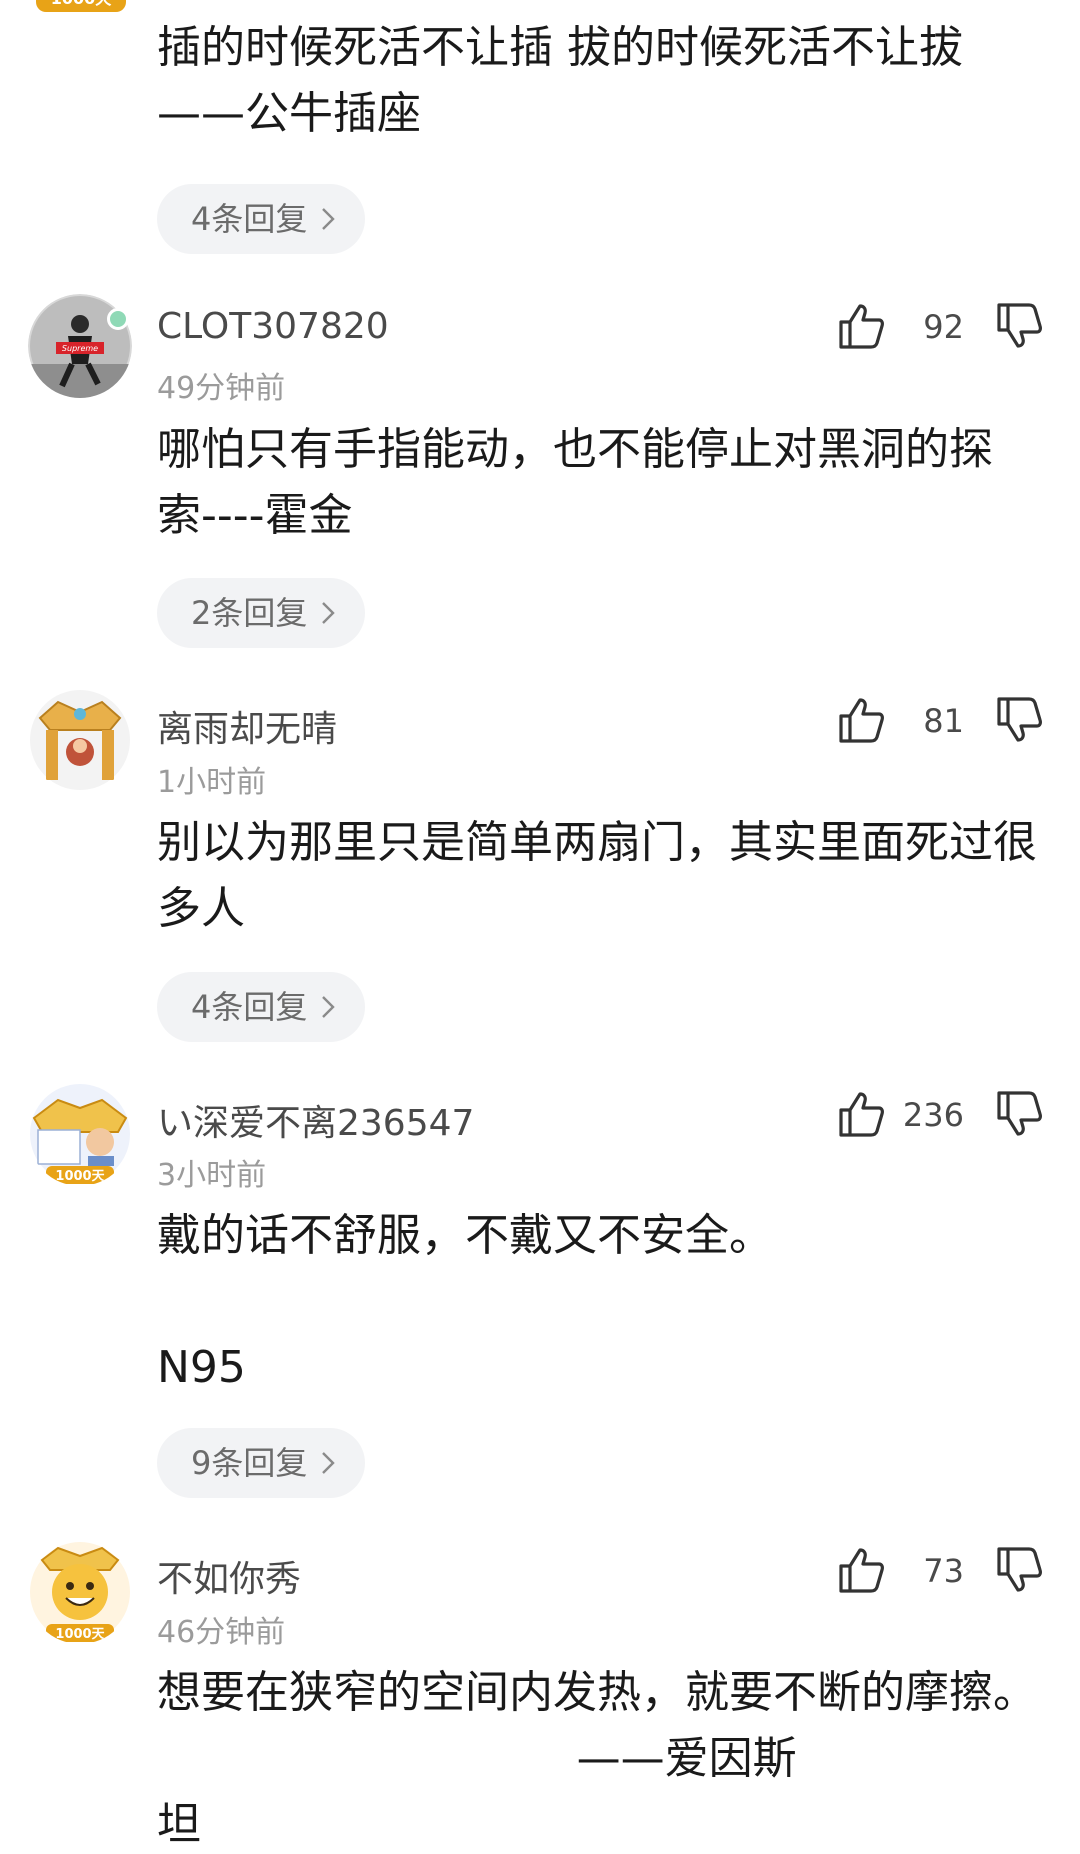 The width and height of the screenshot is (1080, 1854). Describe the element at coordinates (465, 1301) in the screenshot. I see `comment-text: 戴的话不舒服，不戴又不安全。 N95` at that location.